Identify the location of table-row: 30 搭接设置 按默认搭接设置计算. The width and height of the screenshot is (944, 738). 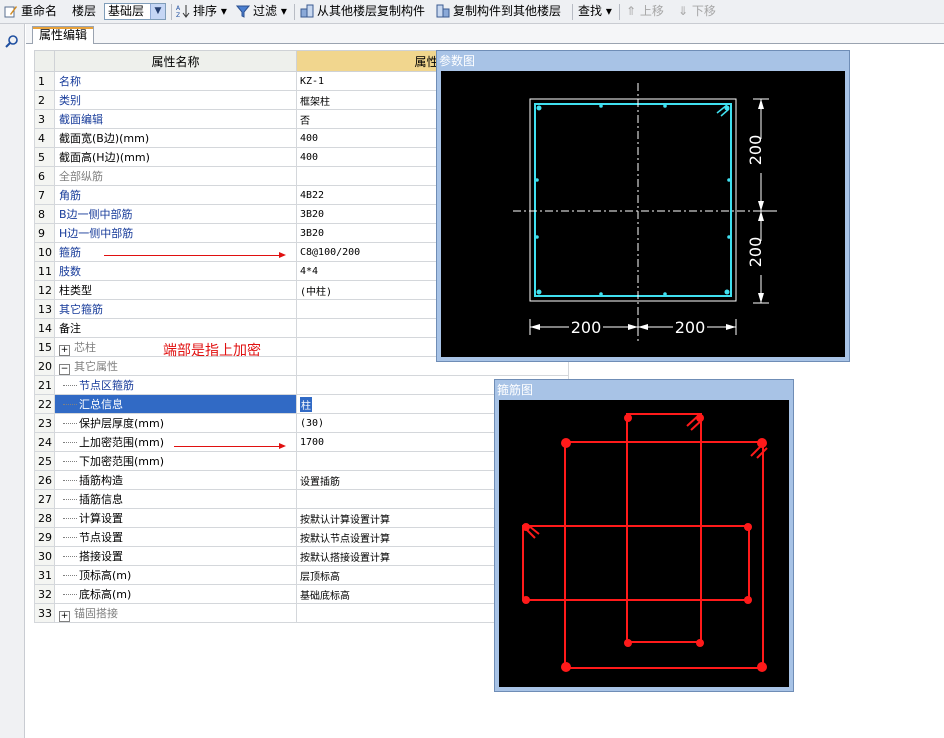
(301, 556).